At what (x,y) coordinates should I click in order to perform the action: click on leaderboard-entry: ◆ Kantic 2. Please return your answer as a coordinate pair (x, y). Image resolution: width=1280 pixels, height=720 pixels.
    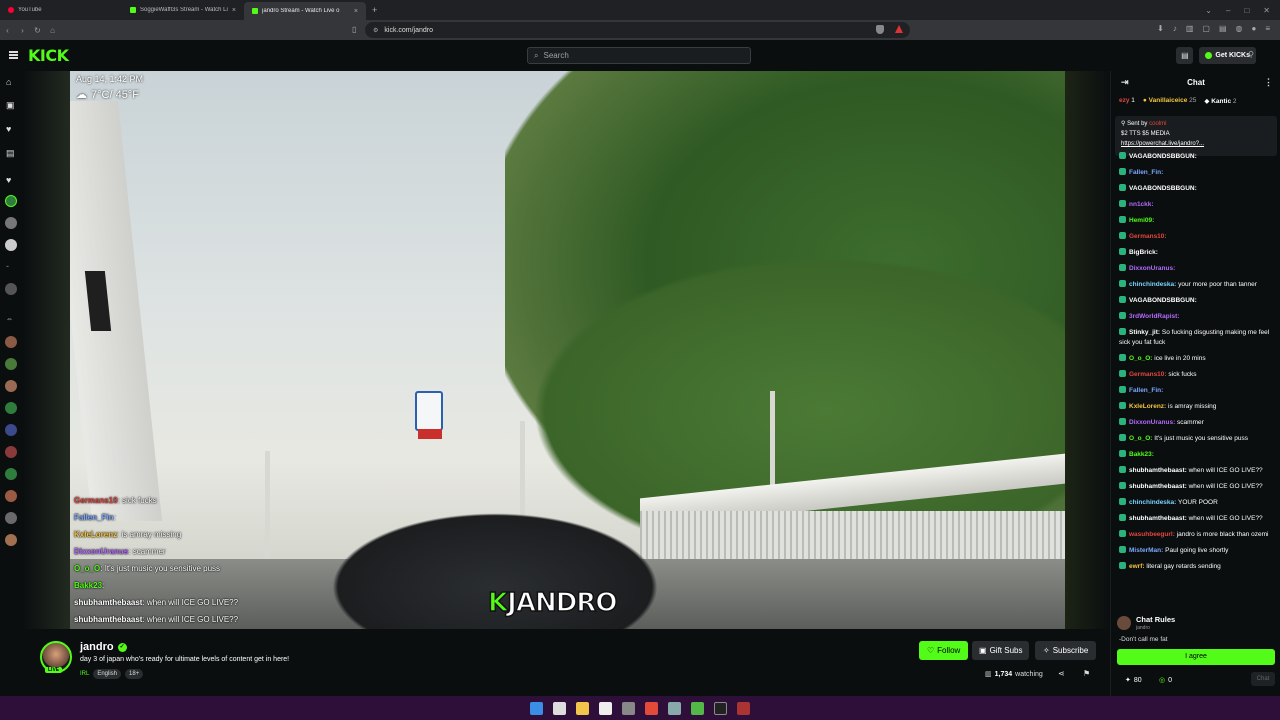
    Looking at the image, I should click on (1220, 101).